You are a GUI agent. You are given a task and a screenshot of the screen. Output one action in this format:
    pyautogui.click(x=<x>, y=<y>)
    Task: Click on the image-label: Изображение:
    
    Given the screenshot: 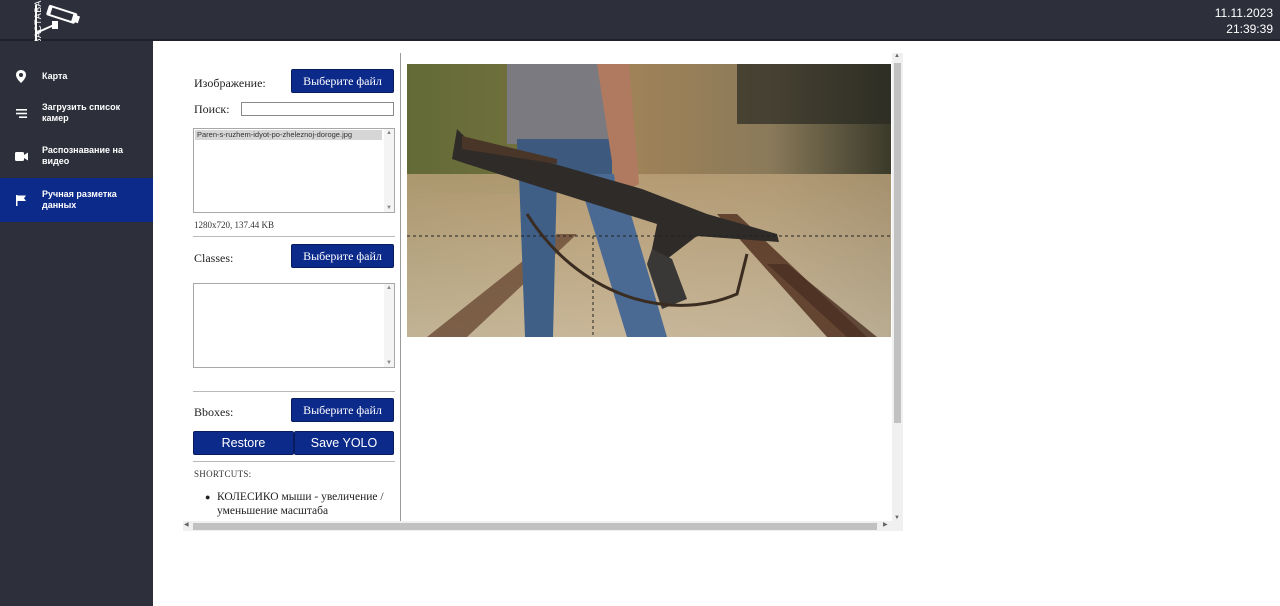 What is the action you would take?
    pyautogui.click(x=230, y=83)
    